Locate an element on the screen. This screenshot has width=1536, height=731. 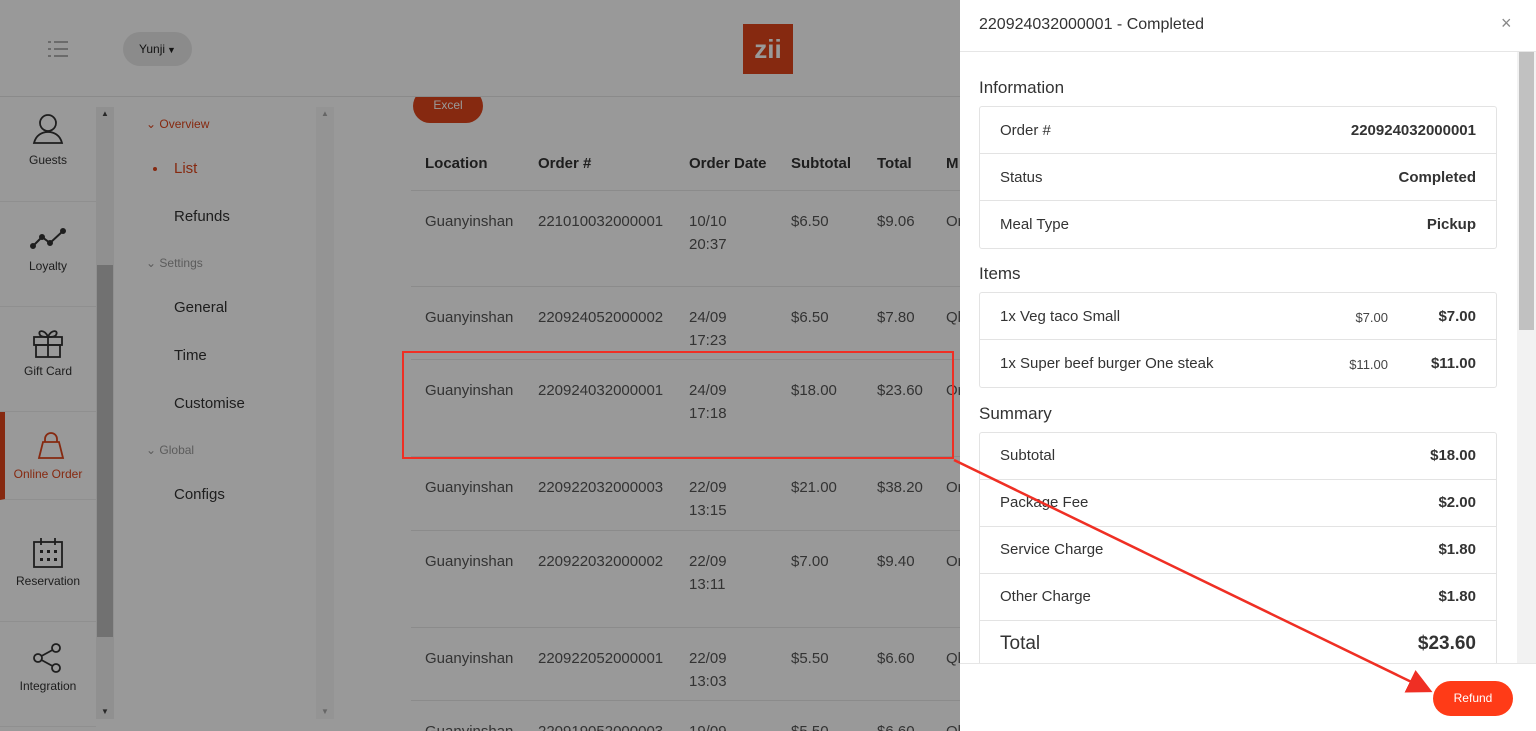
info-row-meal-type: Meal Type Pickup is located at coordinates (1238, 224).